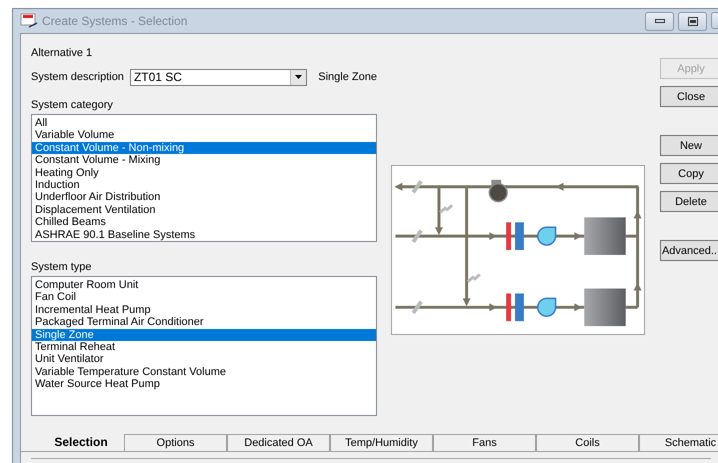 The width and height of the screenshot is (718, 463). What do you see at coordinates (72, 105) in the screenshot?
I see `list-label: System category` at bounding box center [72, 105].